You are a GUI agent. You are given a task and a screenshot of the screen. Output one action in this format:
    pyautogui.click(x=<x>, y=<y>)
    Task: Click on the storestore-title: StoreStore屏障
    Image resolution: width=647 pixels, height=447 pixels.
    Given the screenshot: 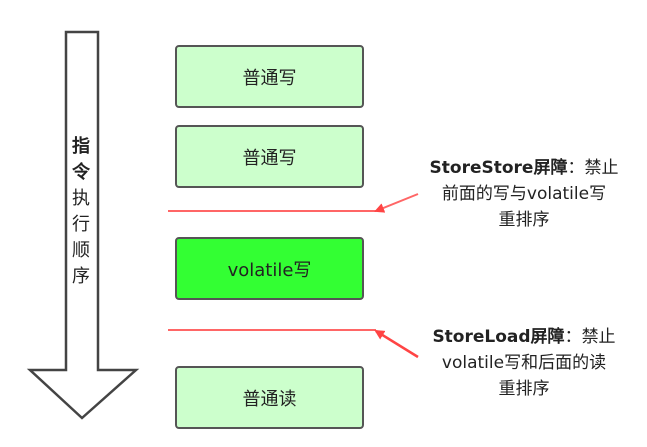 What is the action you would take?
    pyautogui.click(x=498, y=168)
    